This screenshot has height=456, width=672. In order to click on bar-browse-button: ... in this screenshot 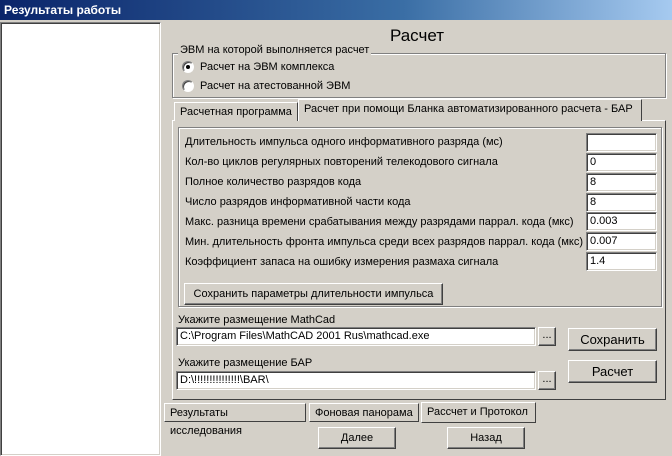, I will do `click(547, 380)`.